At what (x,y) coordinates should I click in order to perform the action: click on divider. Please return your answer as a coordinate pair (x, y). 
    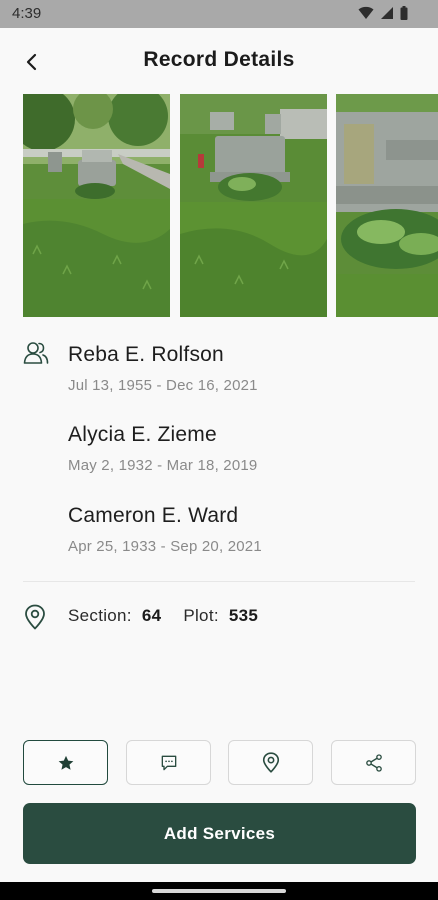
    Looking at the image, I should click on (219, 581).